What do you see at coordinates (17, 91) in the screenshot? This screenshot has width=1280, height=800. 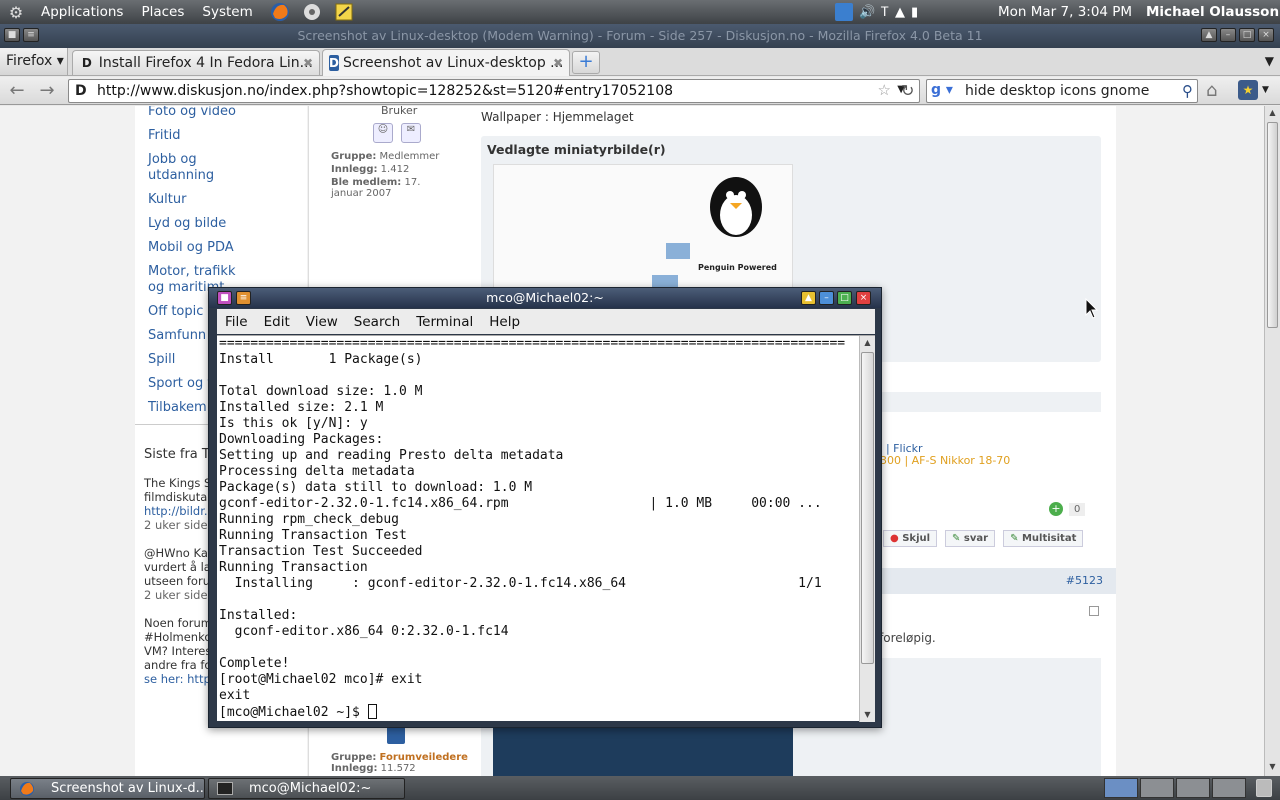 I see `back-icon: ←` at bounding box center [17, 91].